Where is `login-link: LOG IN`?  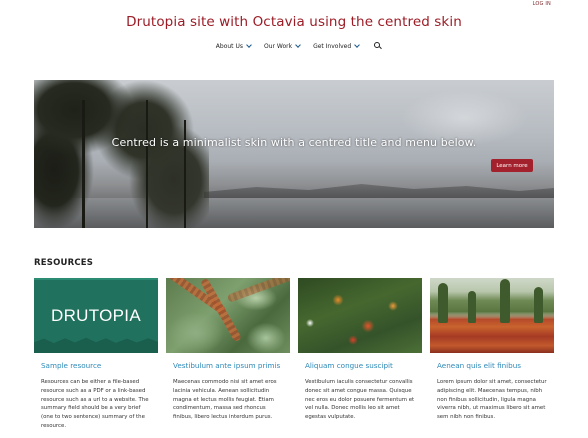
login-link: LOG IN is located at coordinates (542, 4).